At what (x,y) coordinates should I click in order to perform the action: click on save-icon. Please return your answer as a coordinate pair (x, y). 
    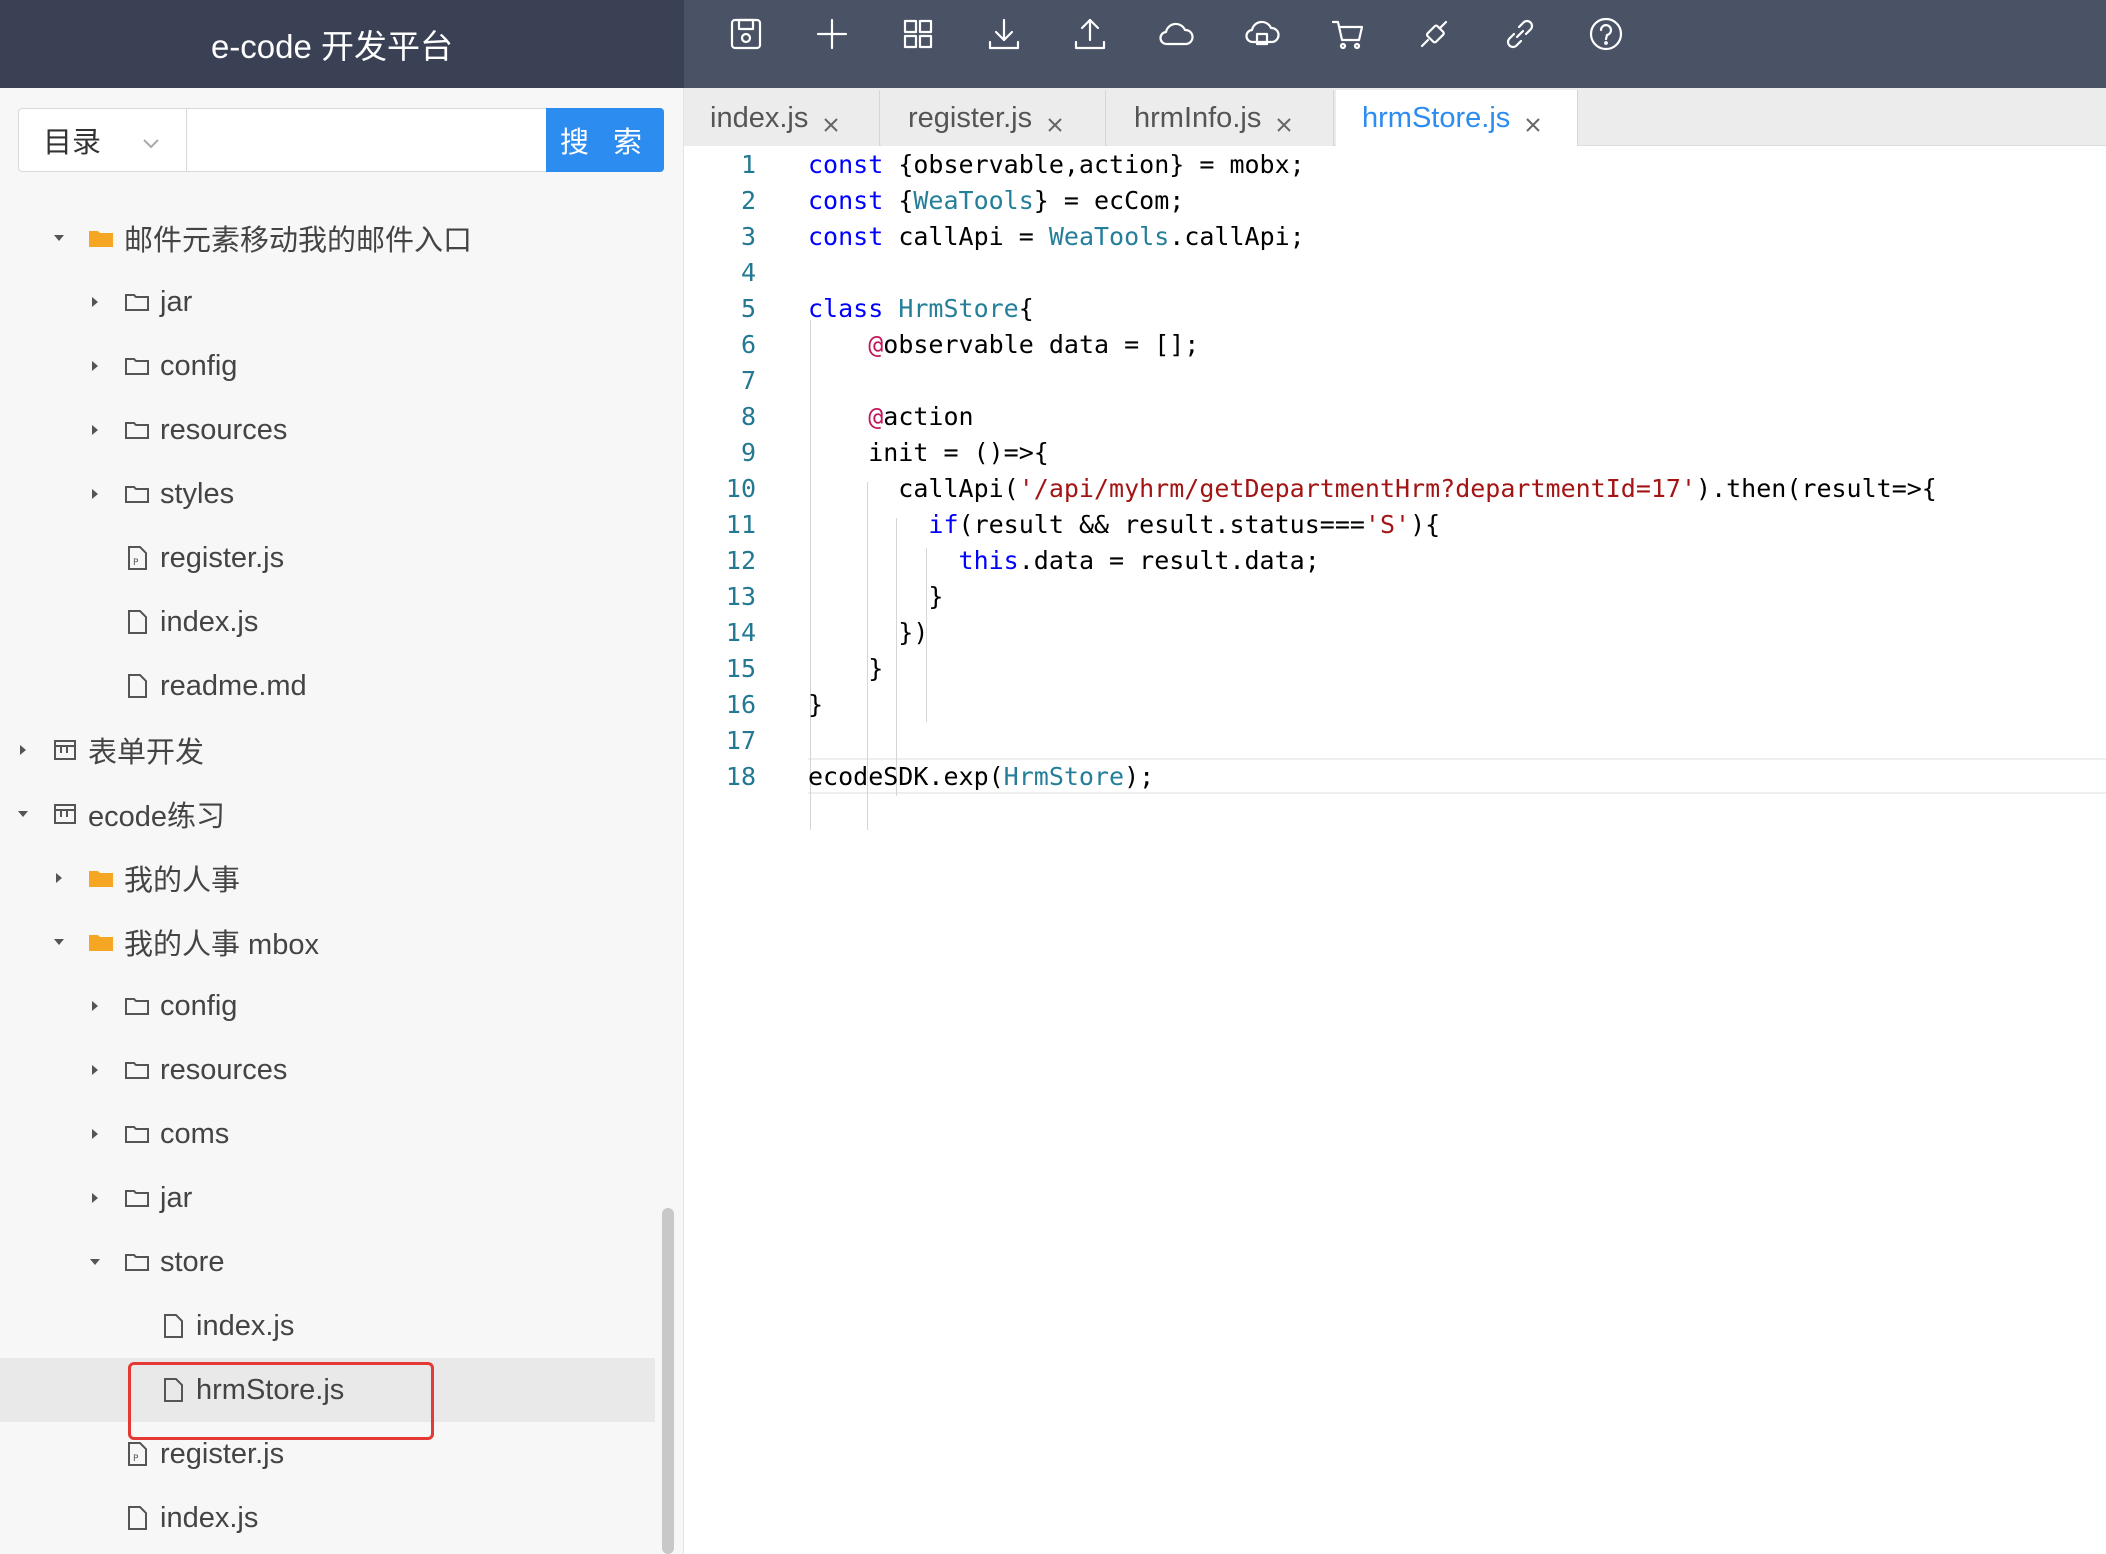
    Looking at the image, I should click on (746, 34).